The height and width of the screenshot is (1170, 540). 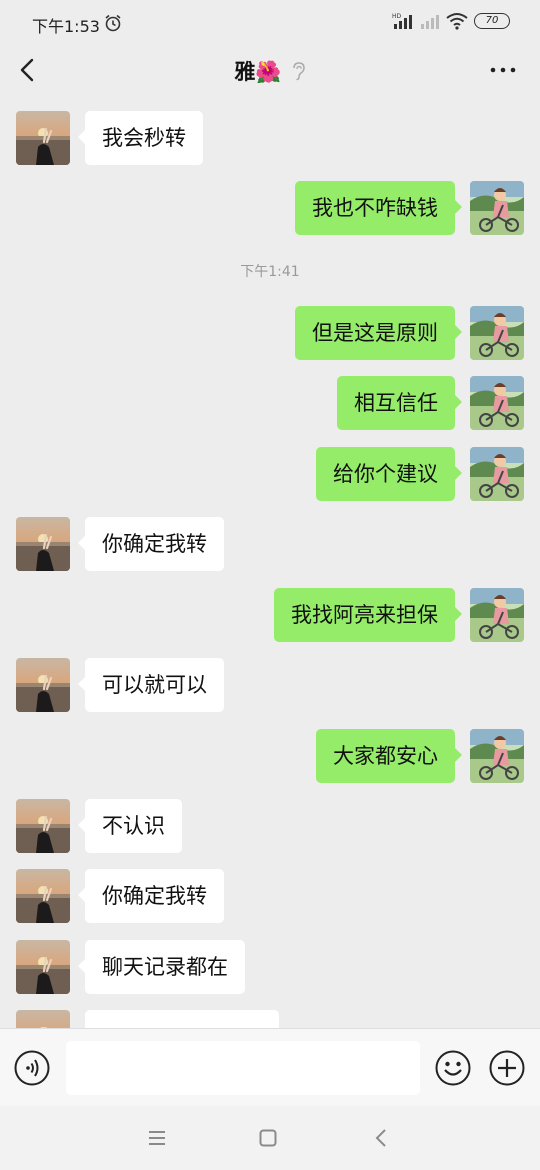 What do you see at coordinates (378, 333) in the screenshot?
I see `message-bubble: 但是这是原则` at bounding box center [378, 333].